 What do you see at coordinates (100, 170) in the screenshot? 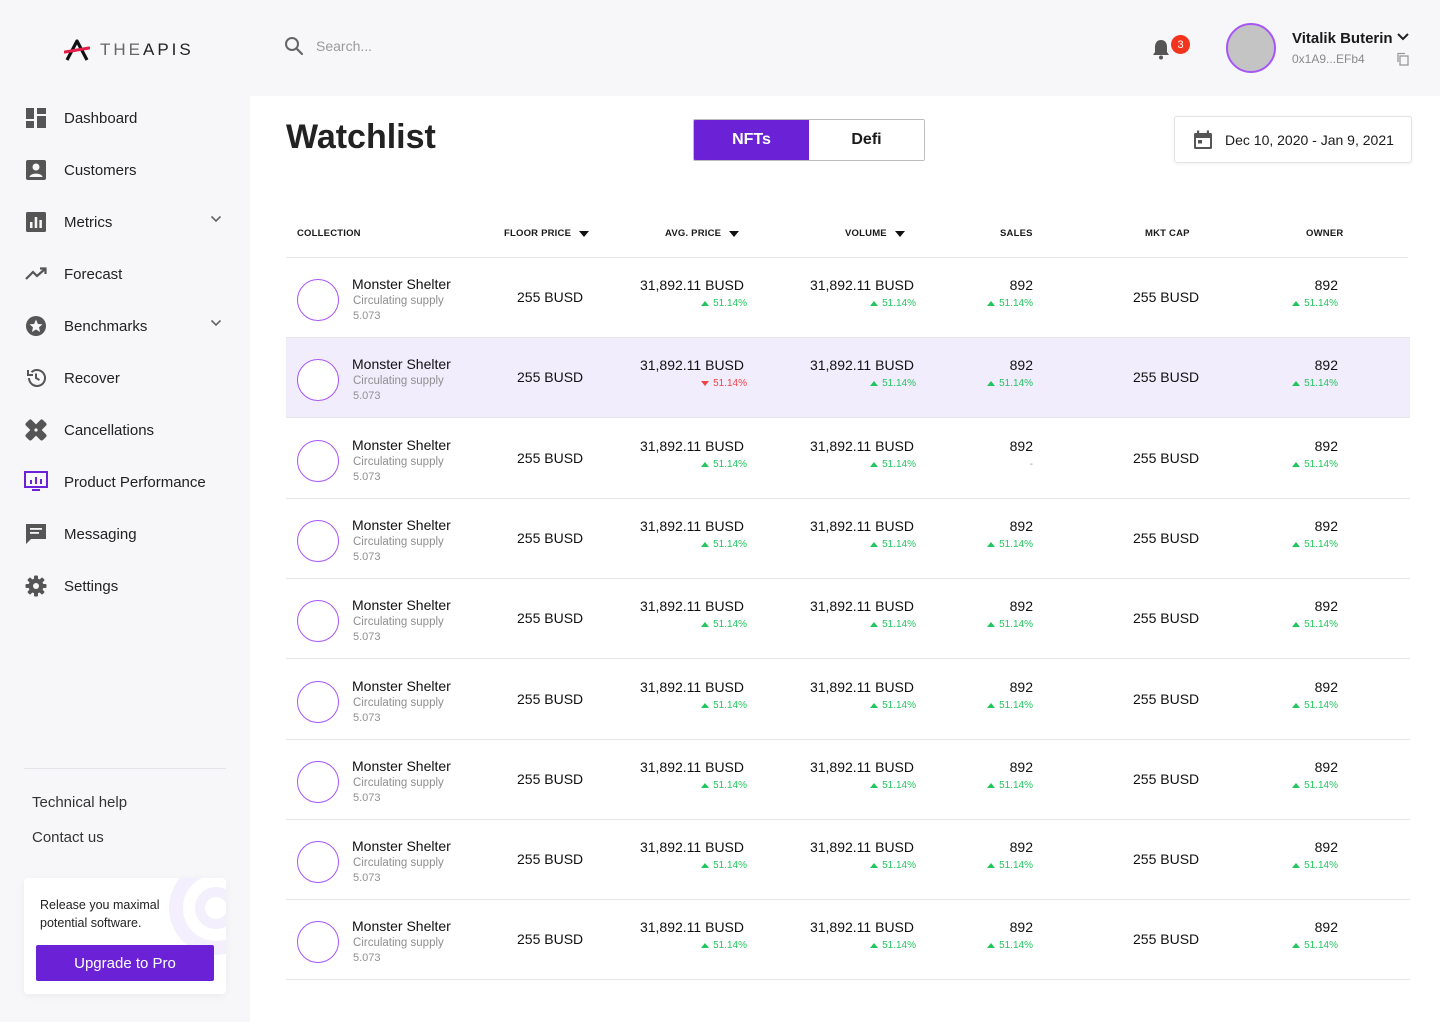
I see `sidebar-item-label: Customers` at bounding box center [100, 170].